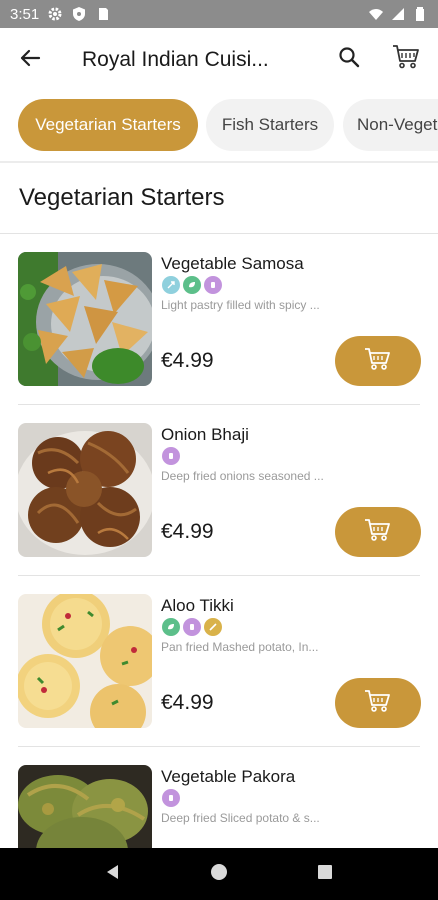 The height and width of the screenshot is (900, 438). I want to click on system-nav-bar, so click(219, 874).